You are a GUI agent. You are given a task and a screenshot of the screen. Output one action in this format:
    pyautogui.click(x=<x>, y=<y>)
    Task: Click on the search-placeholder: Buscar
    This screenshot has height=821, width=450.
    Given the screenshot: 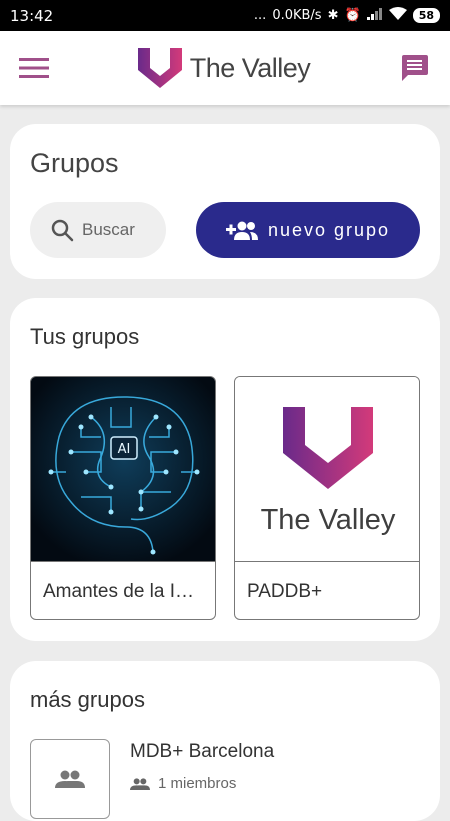 What is the action you would take?
    pyautogui.click(x=108, y=229)
    